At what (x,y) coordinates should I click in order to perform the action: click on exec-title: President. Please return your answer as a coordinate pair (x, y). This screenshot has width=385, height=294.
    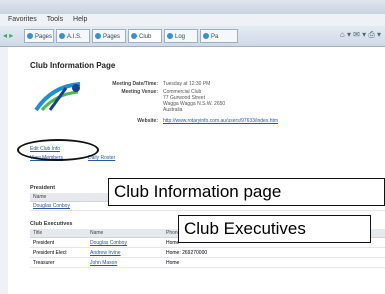
    Looking at the image, I should click on (44, 243).